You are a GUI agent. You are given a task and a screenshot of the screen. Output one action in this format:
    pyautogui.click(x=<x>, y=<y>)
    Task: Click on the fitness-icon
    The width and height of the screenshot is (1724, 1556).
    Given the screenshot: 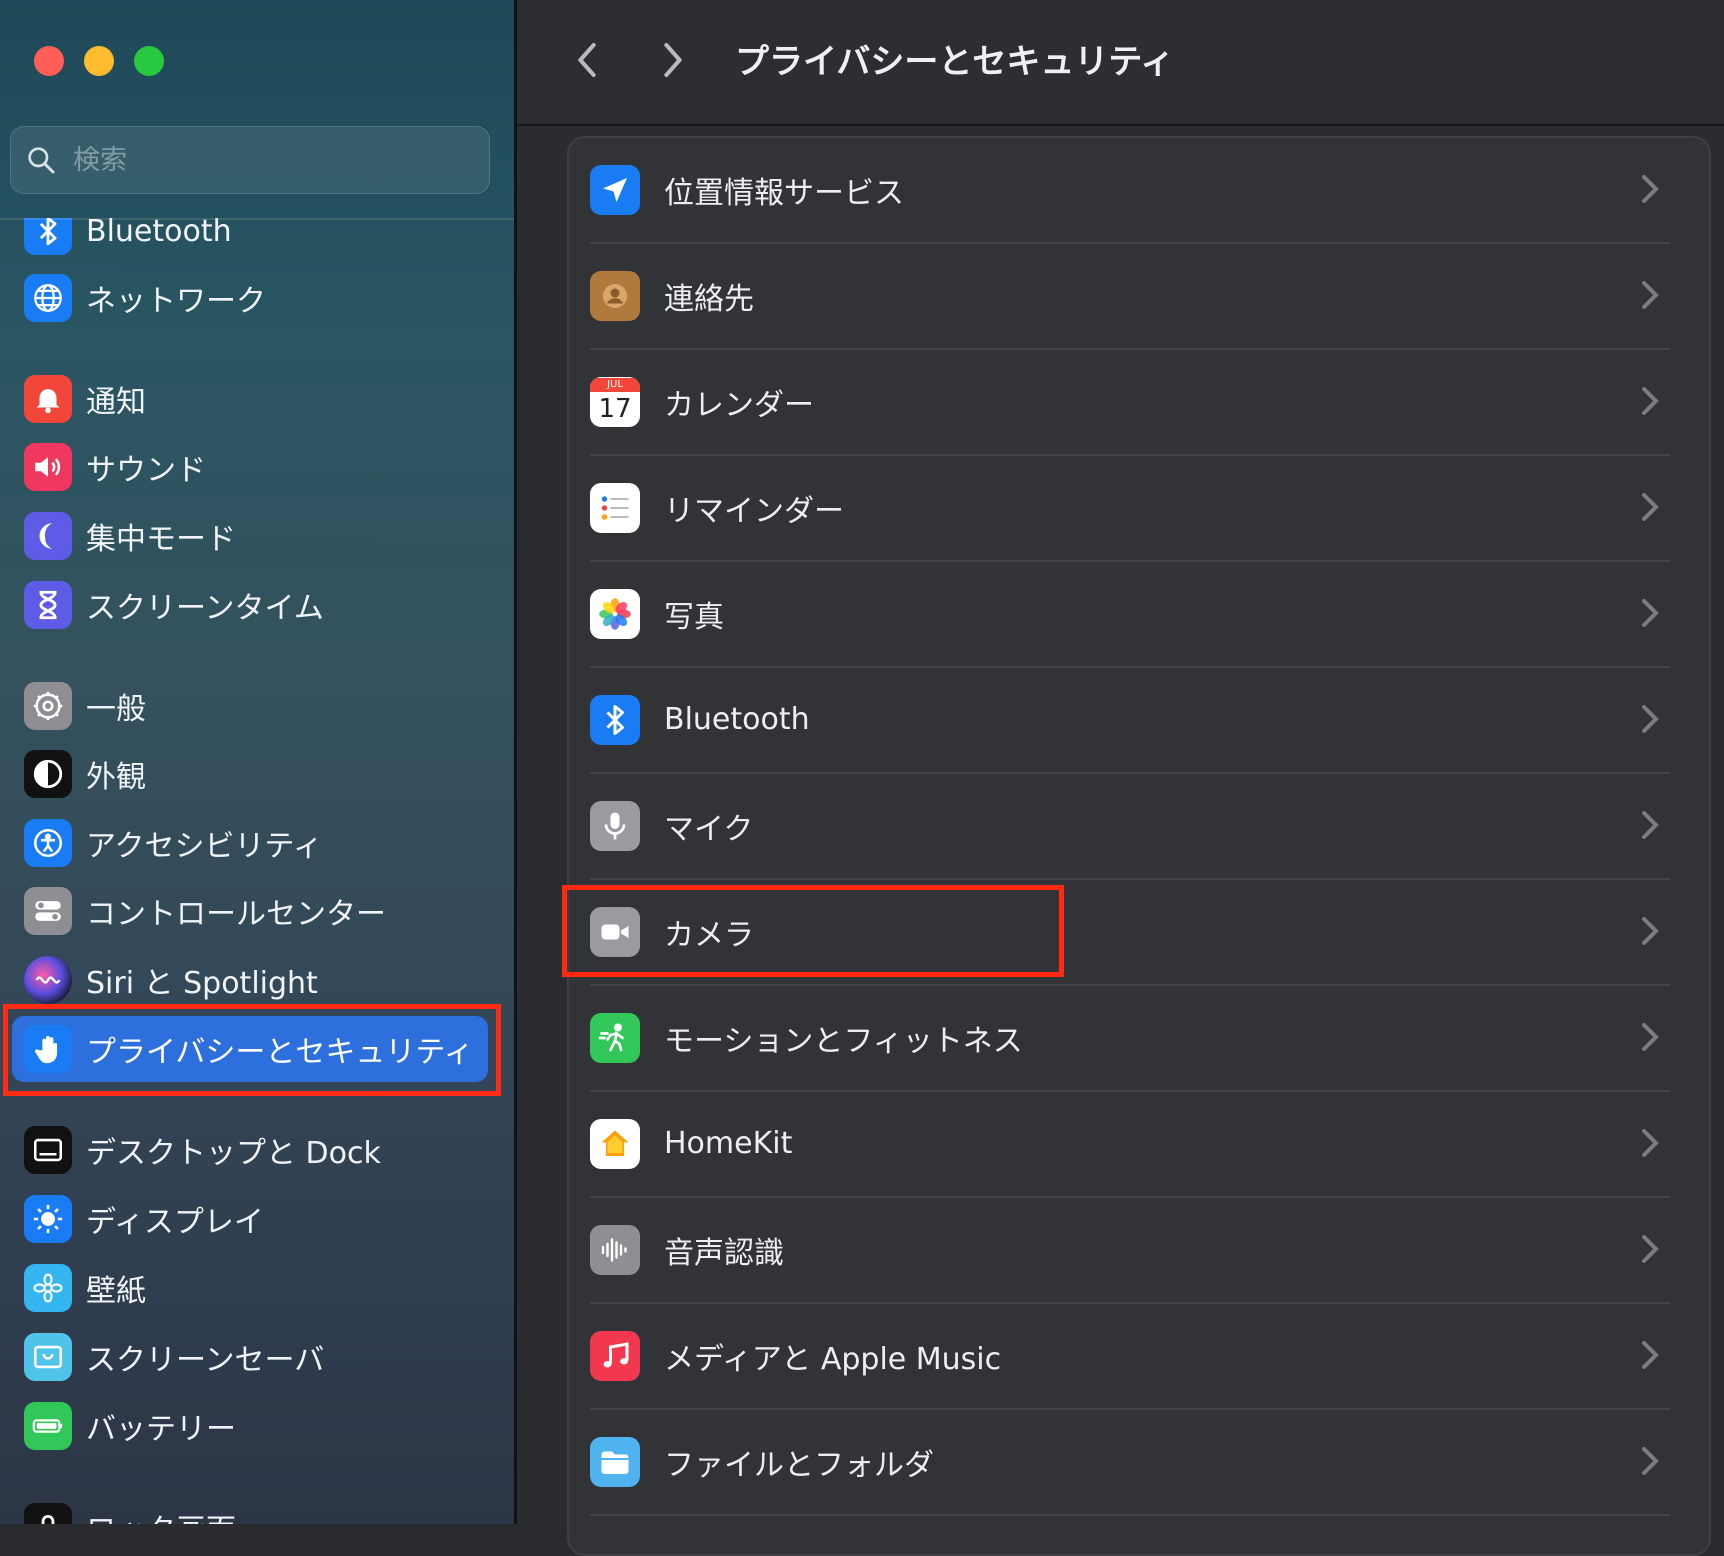 What is the action you would take?
    pyautogui.click(x=615, y=1037)
    